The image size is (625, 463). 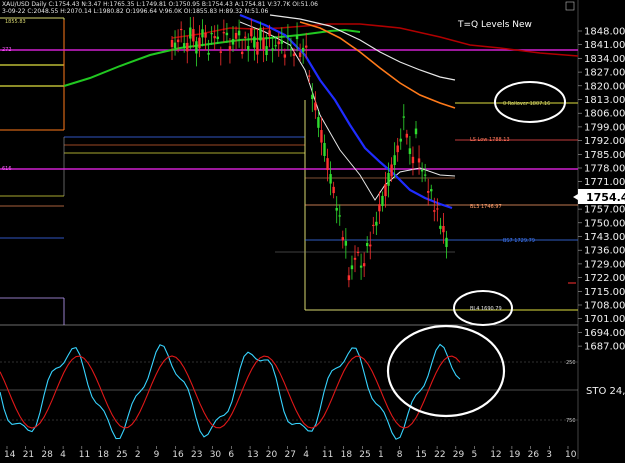 What do you see at coordinates (604, 127) in the screenshot?
I see `price-axis-label: 1799.00` at bounding box center [604, 127].